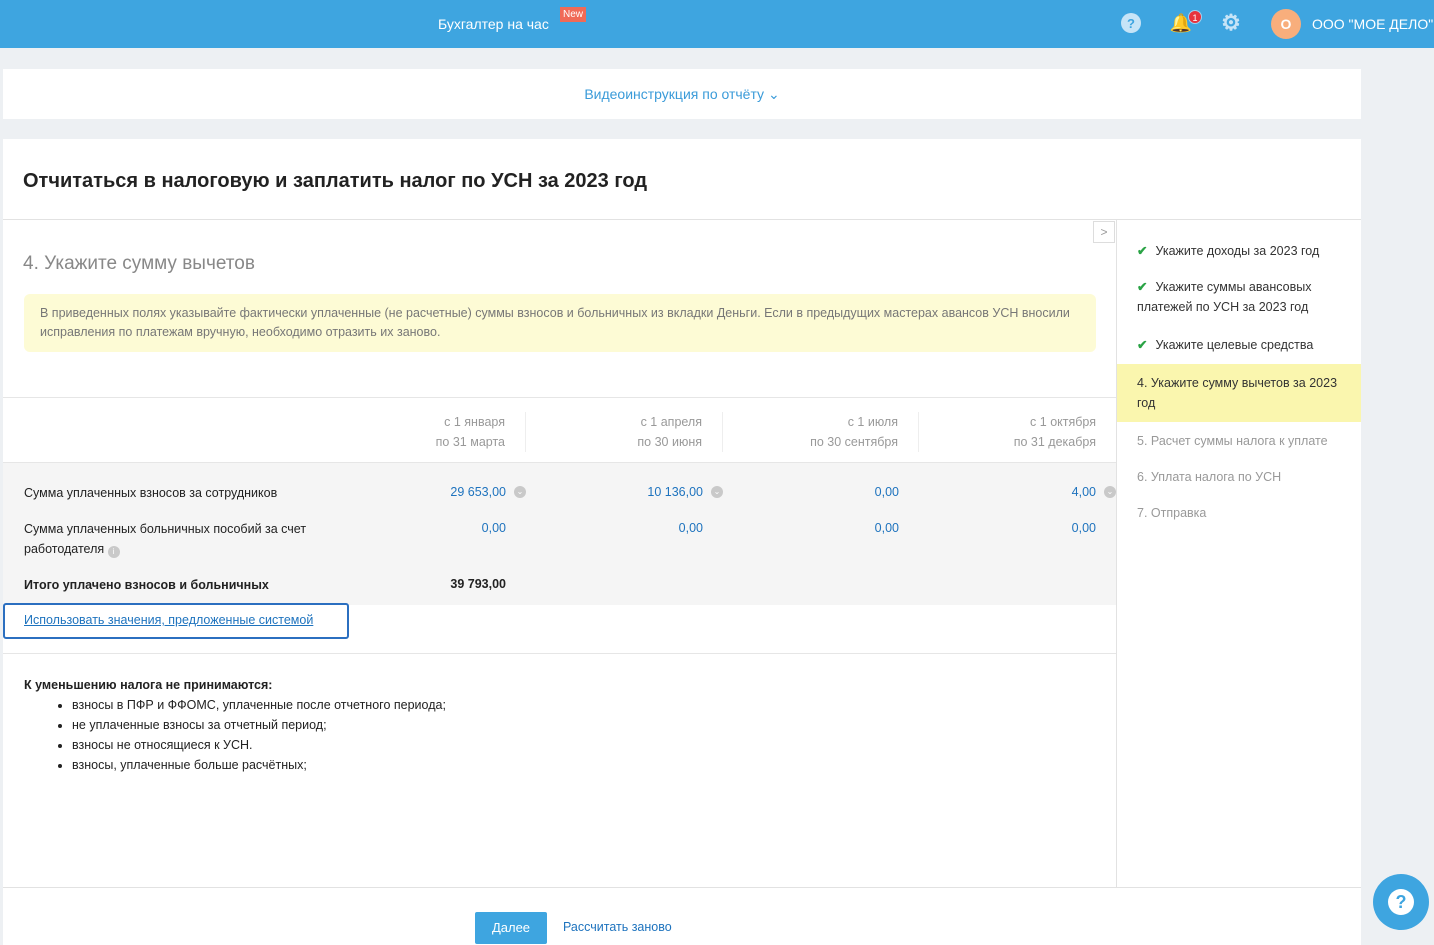  I want to click on column-q2: с 1 апреля по 30 июня, so click(669, 432).